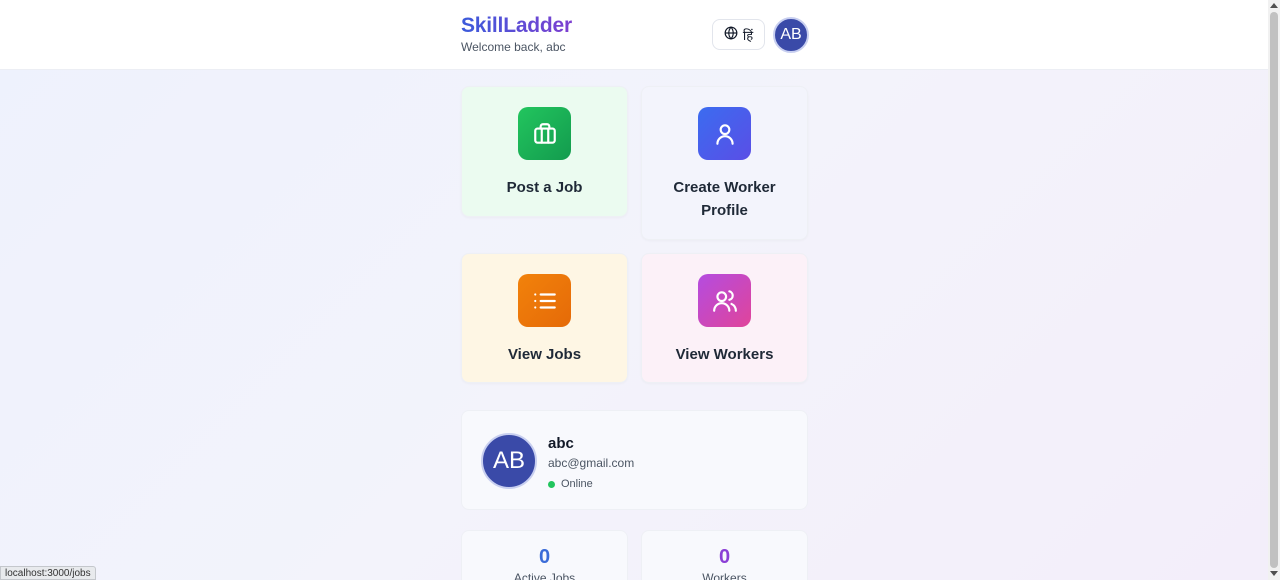 The image size is (1280, 580). I want to click on create-worker-profile-label: Create Worker Profile, so click(724, 199).